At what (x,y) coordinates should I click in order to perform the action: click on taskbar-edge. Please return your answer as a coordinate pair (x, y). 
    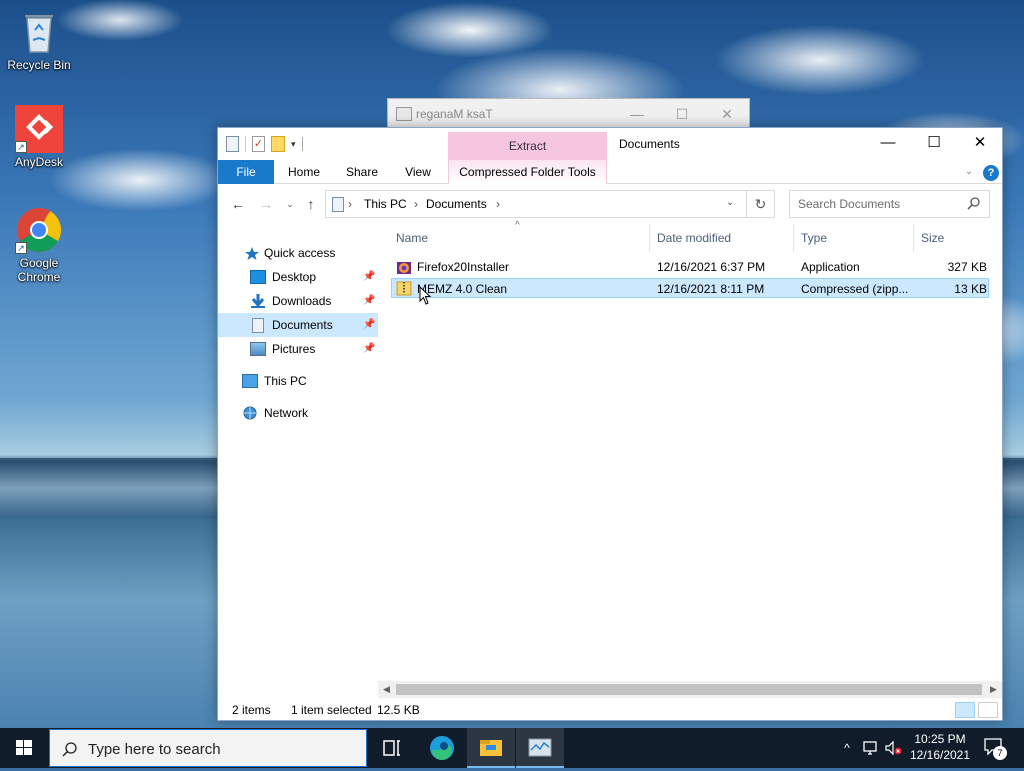
    Looking at the image, I should click on (442, 748).